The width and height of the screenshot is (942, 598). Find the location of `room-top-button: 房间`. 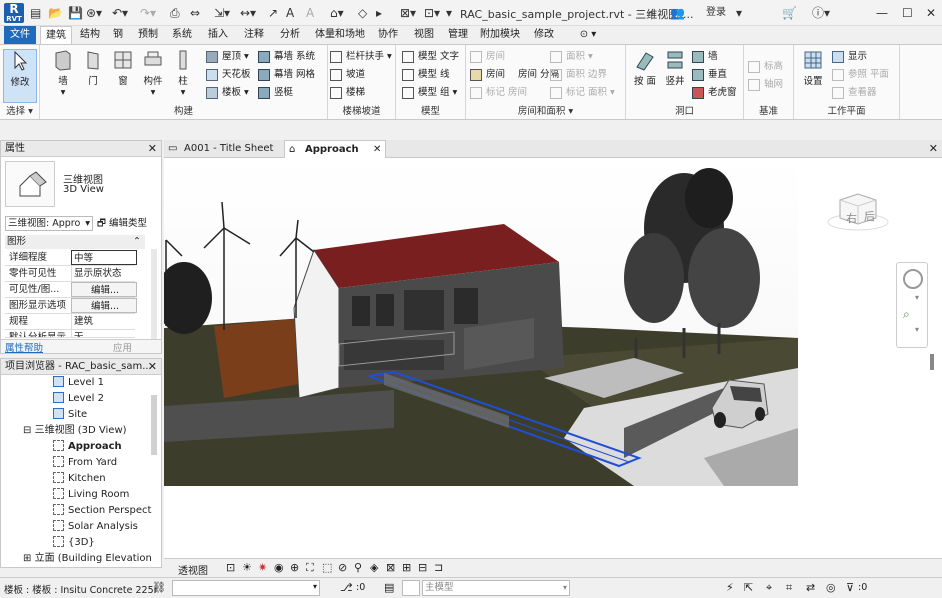

room-top-button: 房间 is located at coordinates (487, 57).